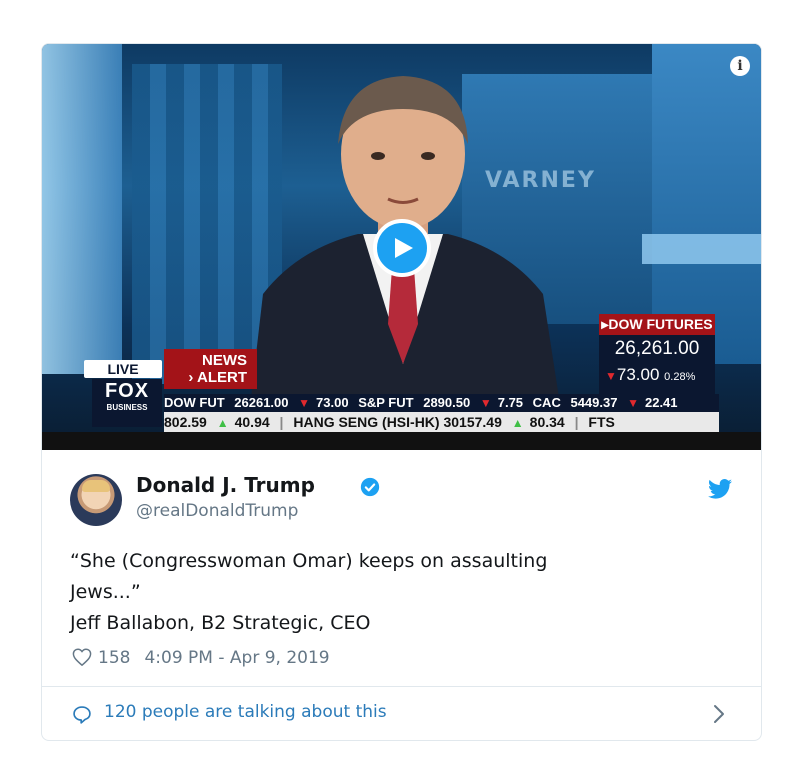  I want to click on dow-futures-box: ▸DOW FUTURES 26,261.00 ▼73.00 0.28%, so click(657, 354).